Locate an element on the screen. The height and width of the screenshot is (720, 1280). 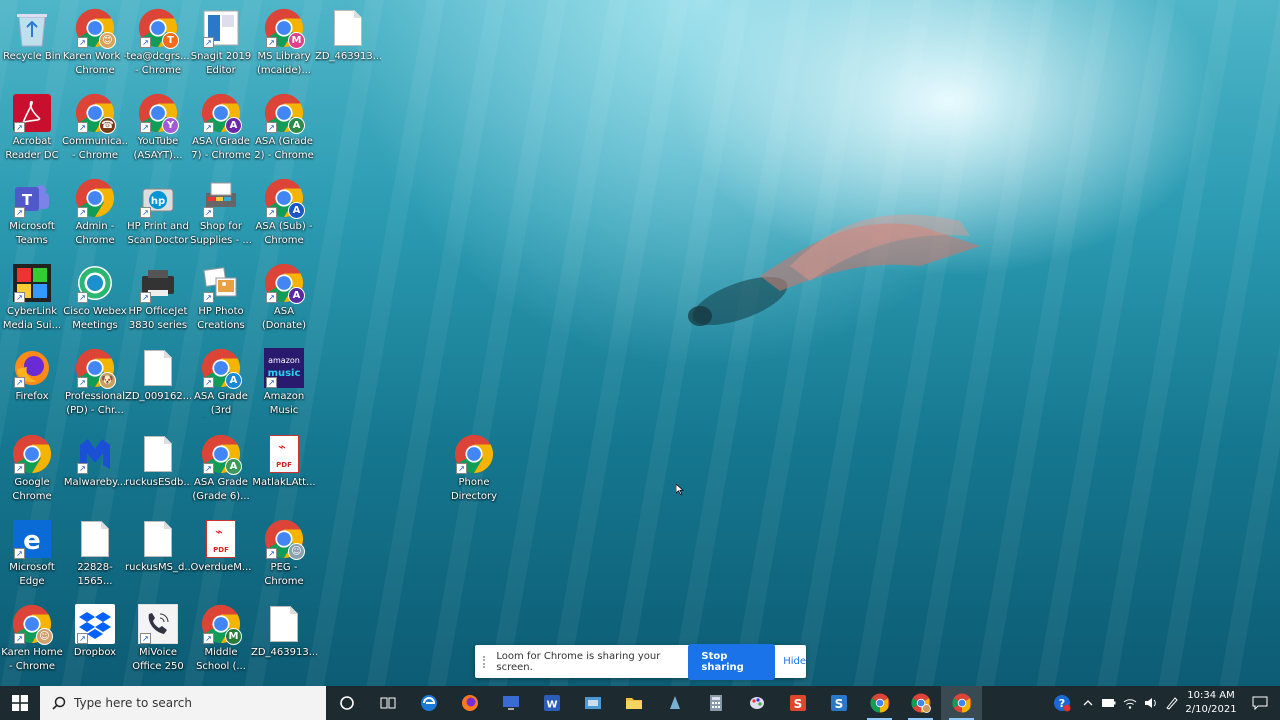
desktop-icon-webex: ↗ Cisco Webex Meetings is located at coordinates (95, 300).